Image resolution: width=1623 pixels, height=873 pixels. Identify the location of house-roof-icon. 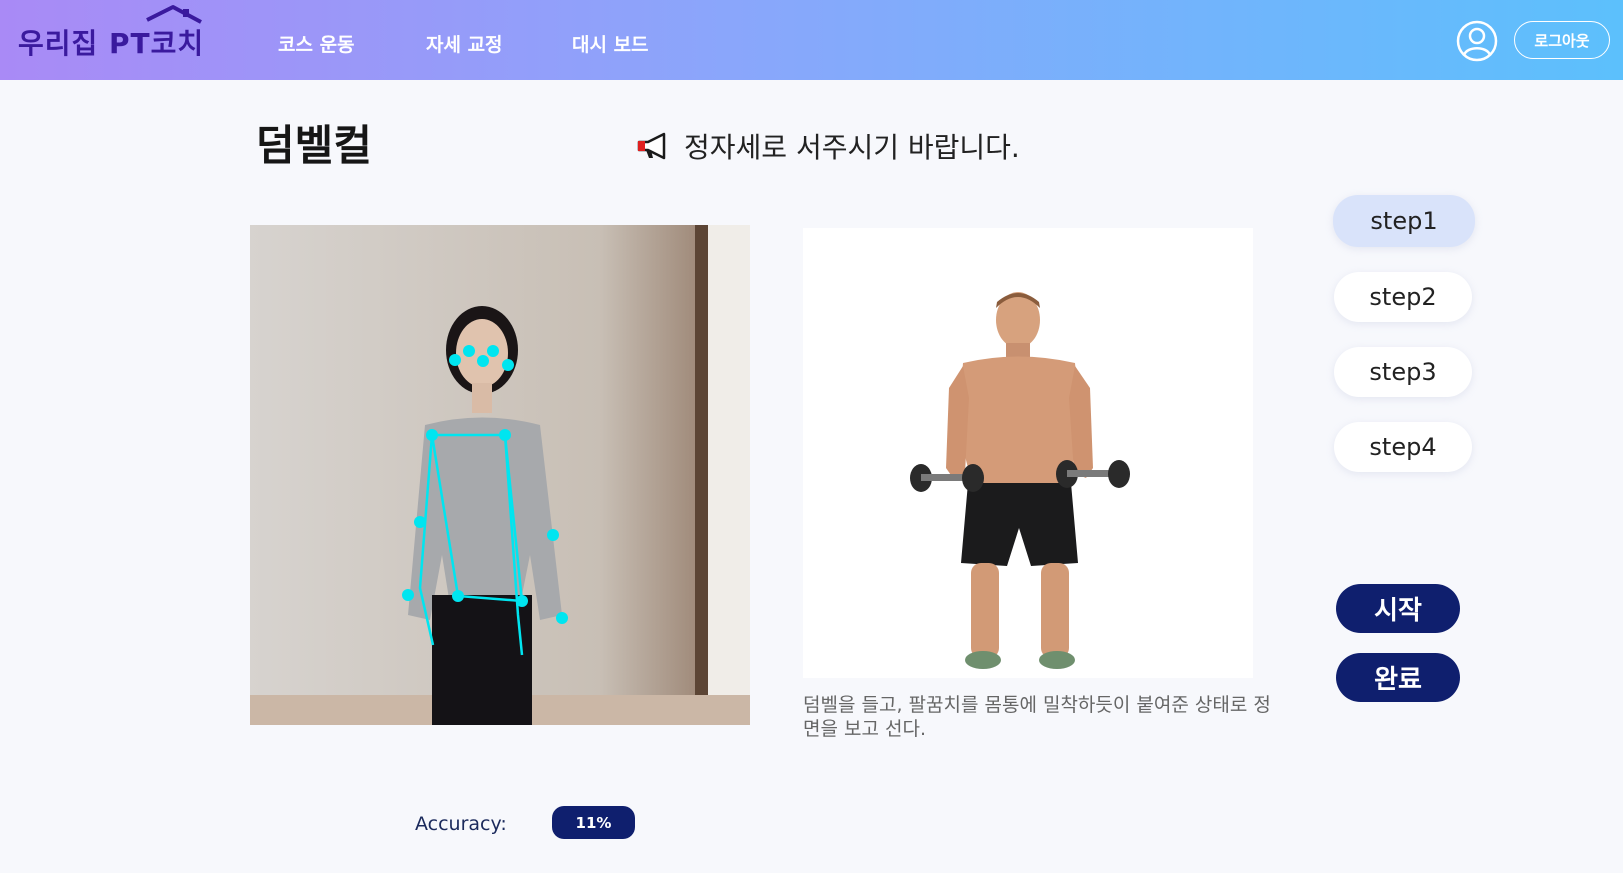
(174, 14).